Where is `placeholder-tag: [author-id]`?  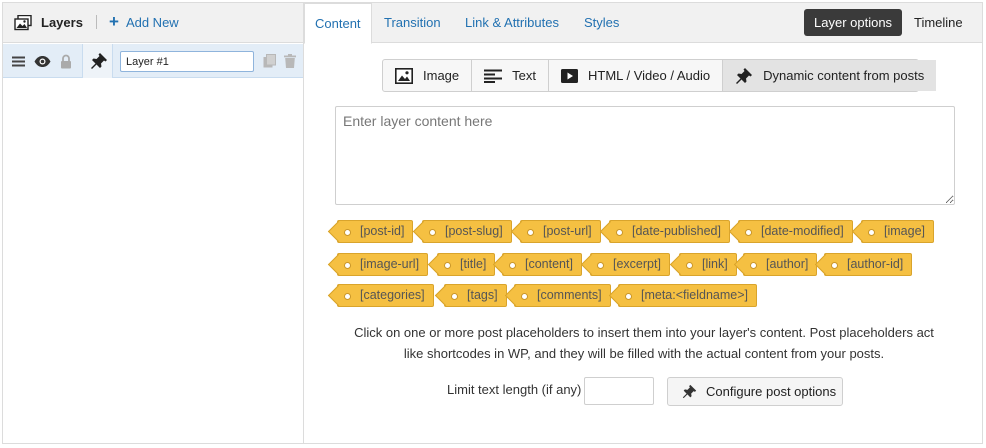
placeholder-tag: [author-id] is located at coordinates (868, 264).